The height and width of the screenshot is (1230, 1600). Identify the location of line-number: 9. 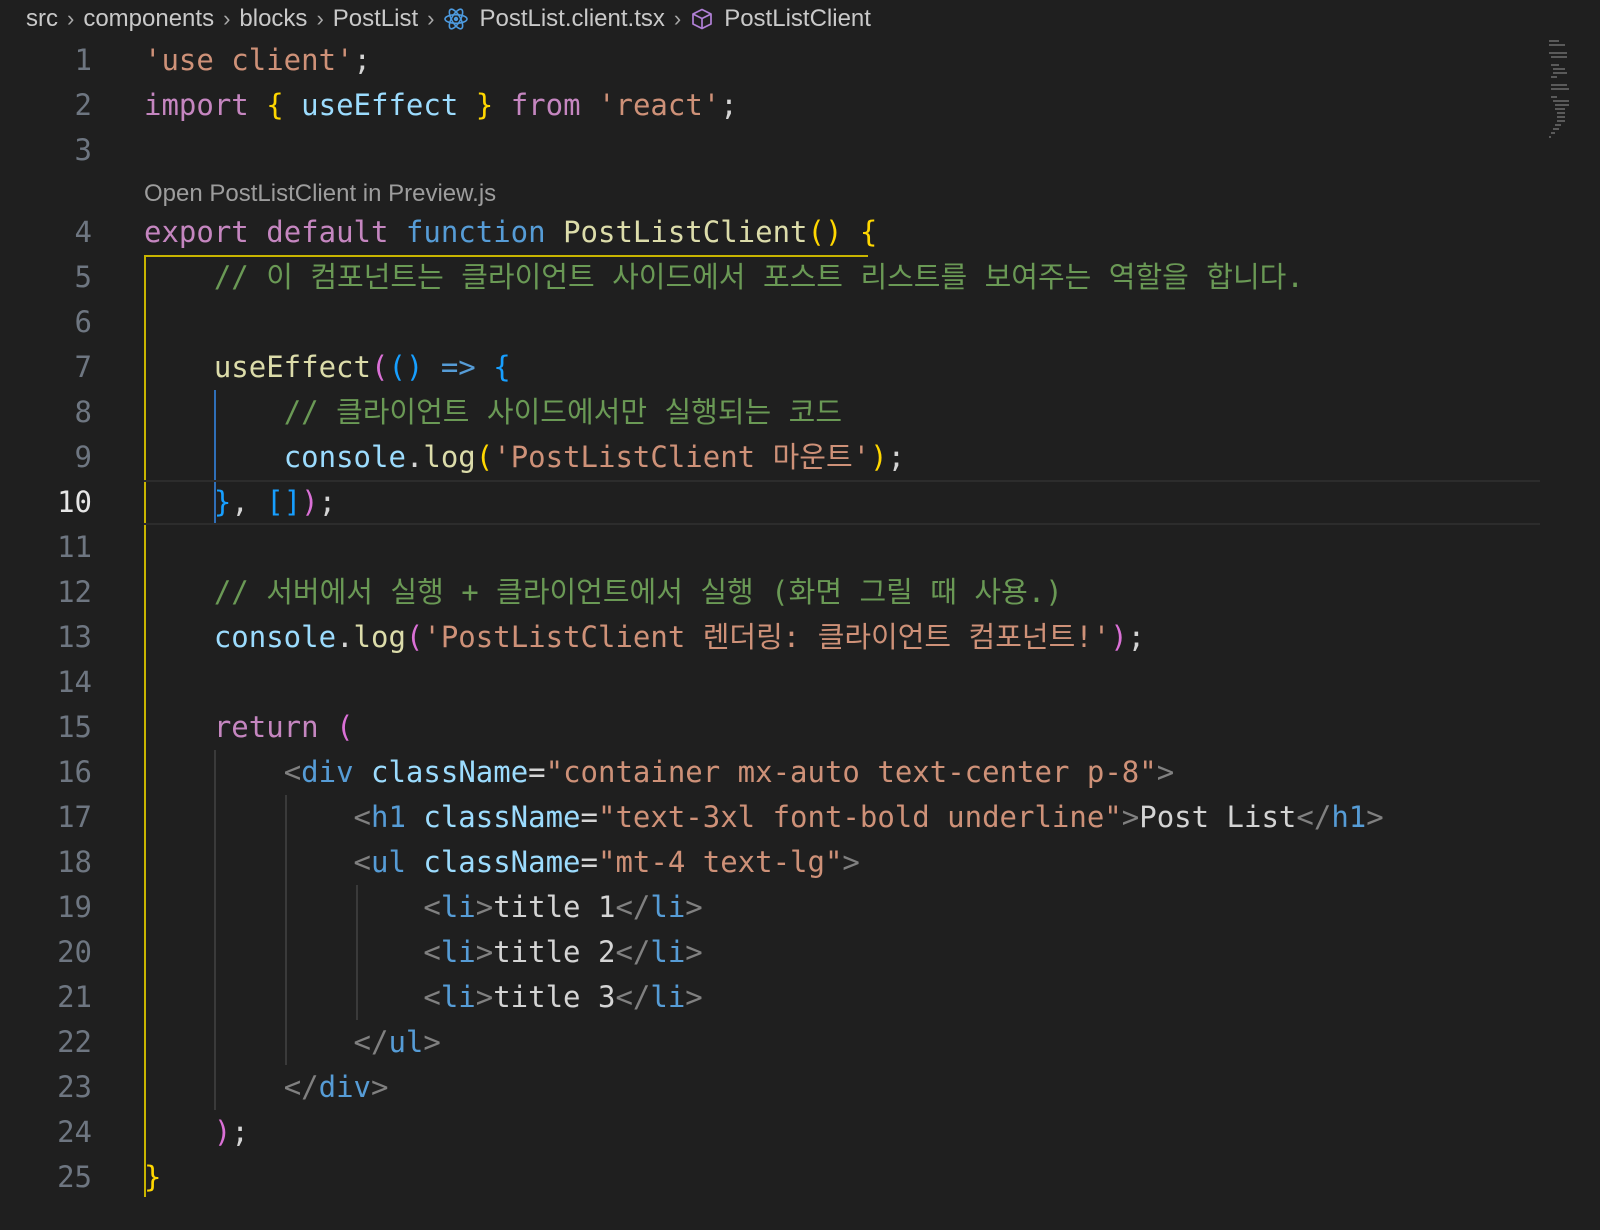
(83, 457).